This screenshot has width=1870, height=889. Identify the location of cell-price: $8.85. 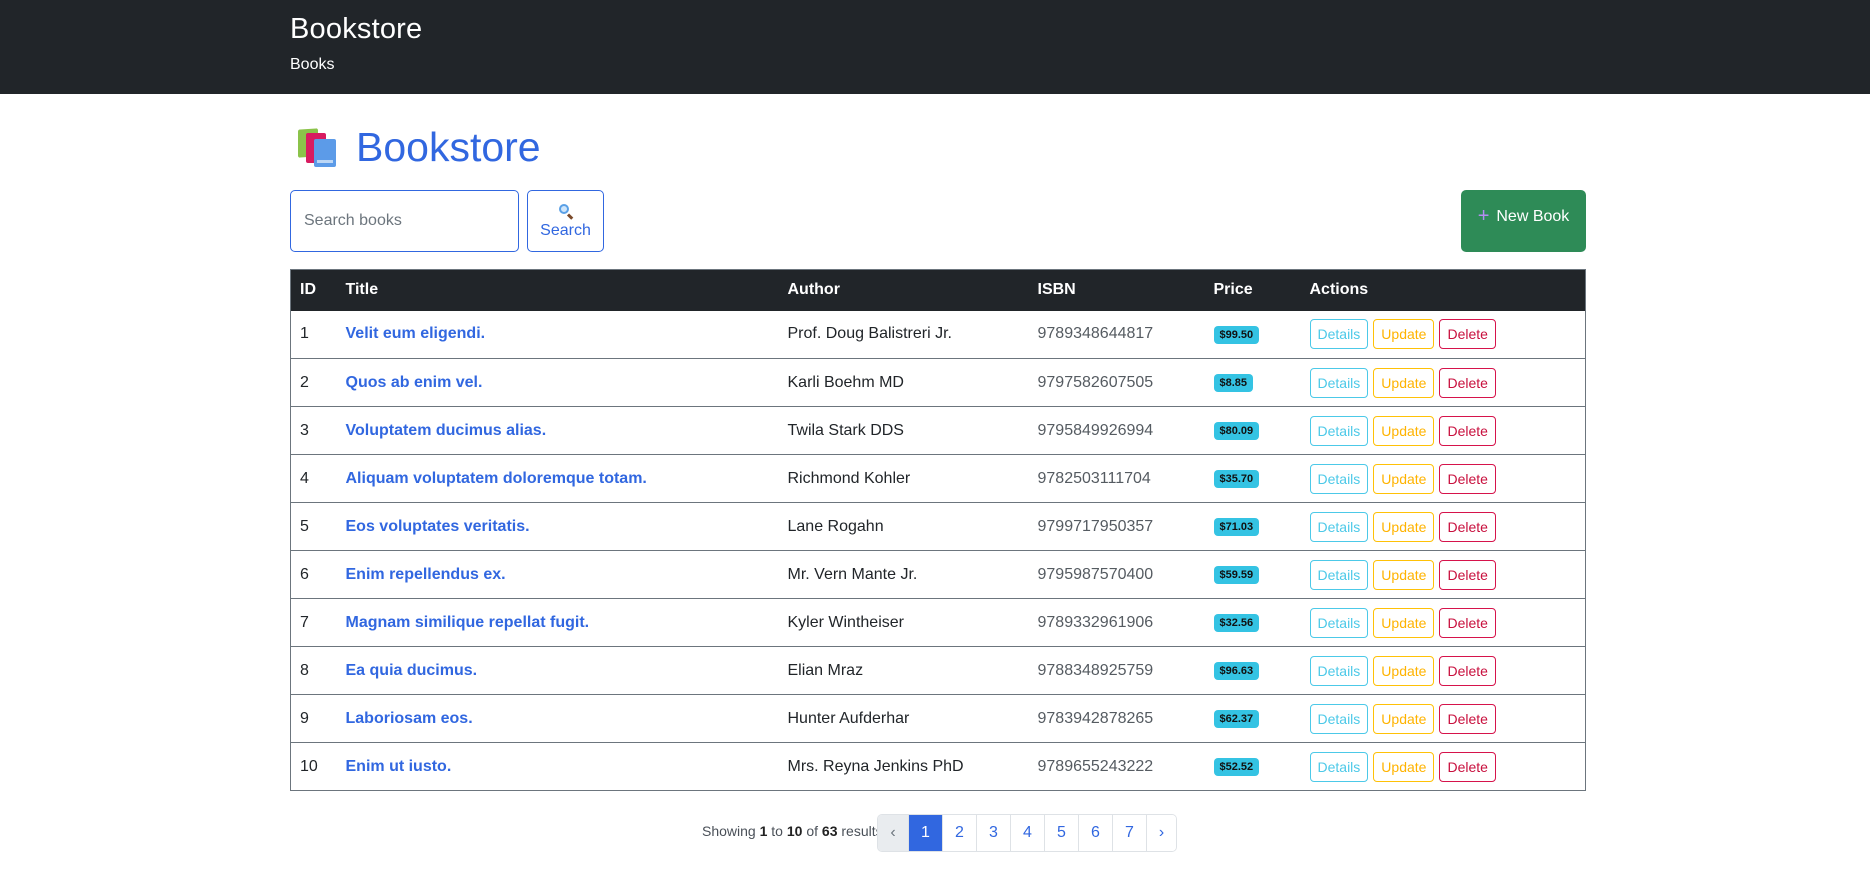
(1253, 383).